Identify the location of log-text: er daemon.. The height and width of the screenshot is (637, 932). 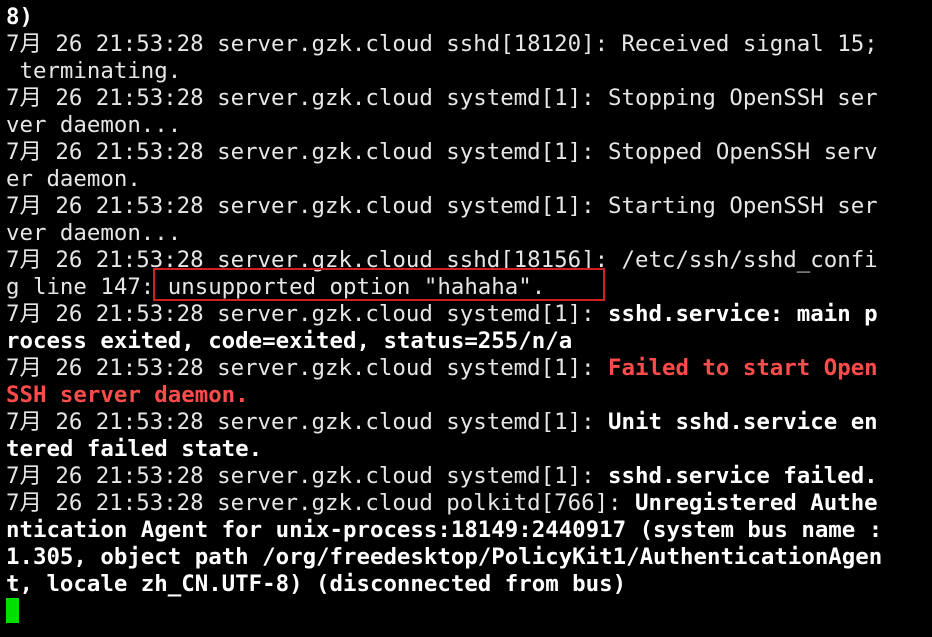
(73, 179).